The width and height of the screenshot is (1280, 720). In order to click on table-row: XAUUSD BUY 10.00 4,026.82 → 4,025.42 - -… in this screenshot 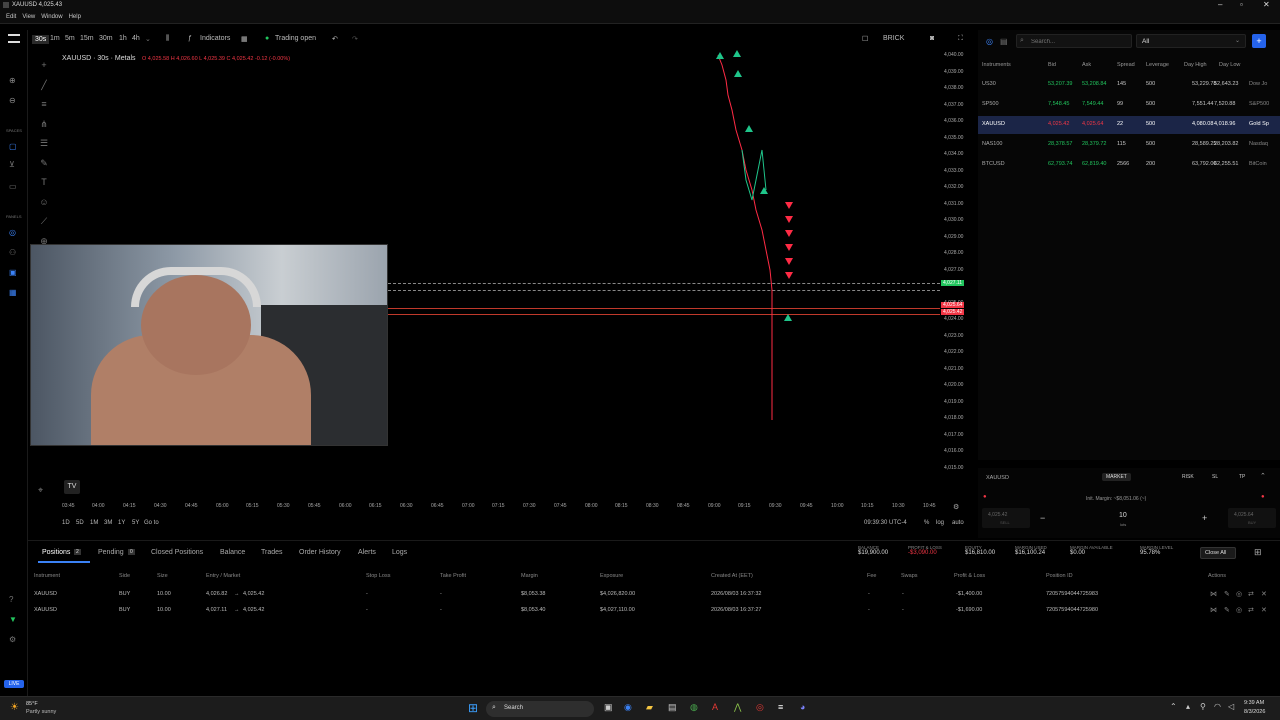, I will do `click(654, 595)`.